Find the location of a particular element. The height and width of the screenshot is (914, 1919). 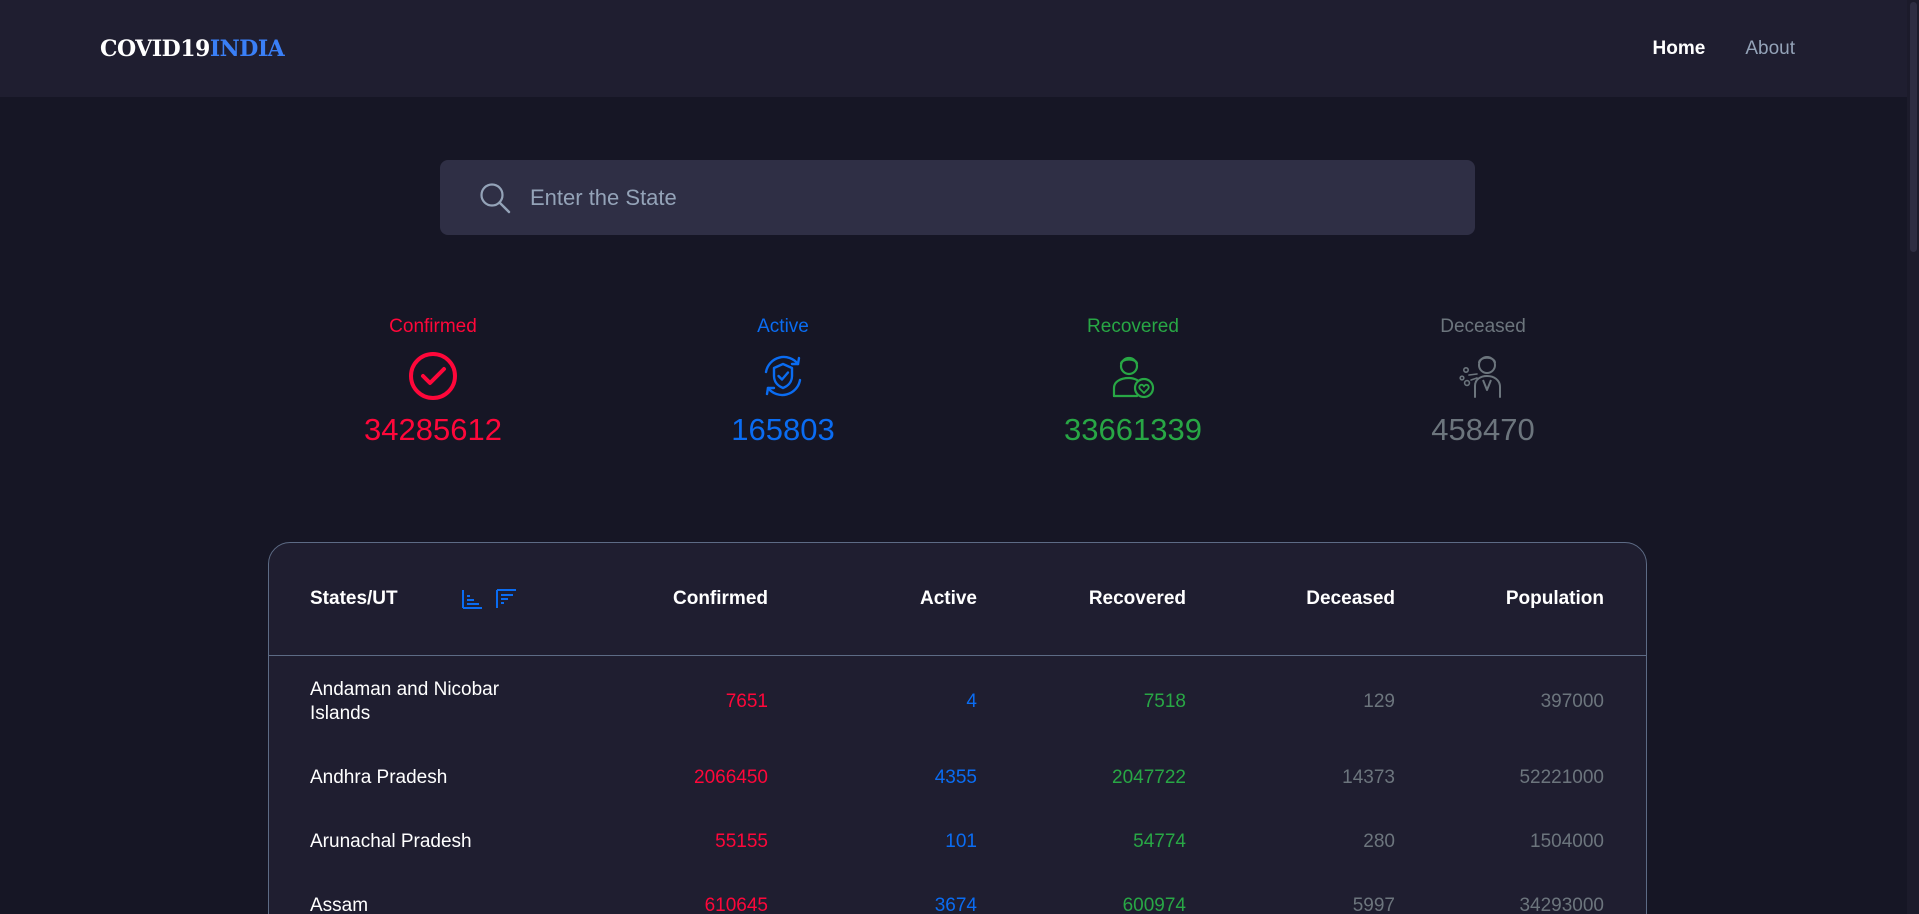

cell-confirmed: 7651 is located at coordinates (746, 701).